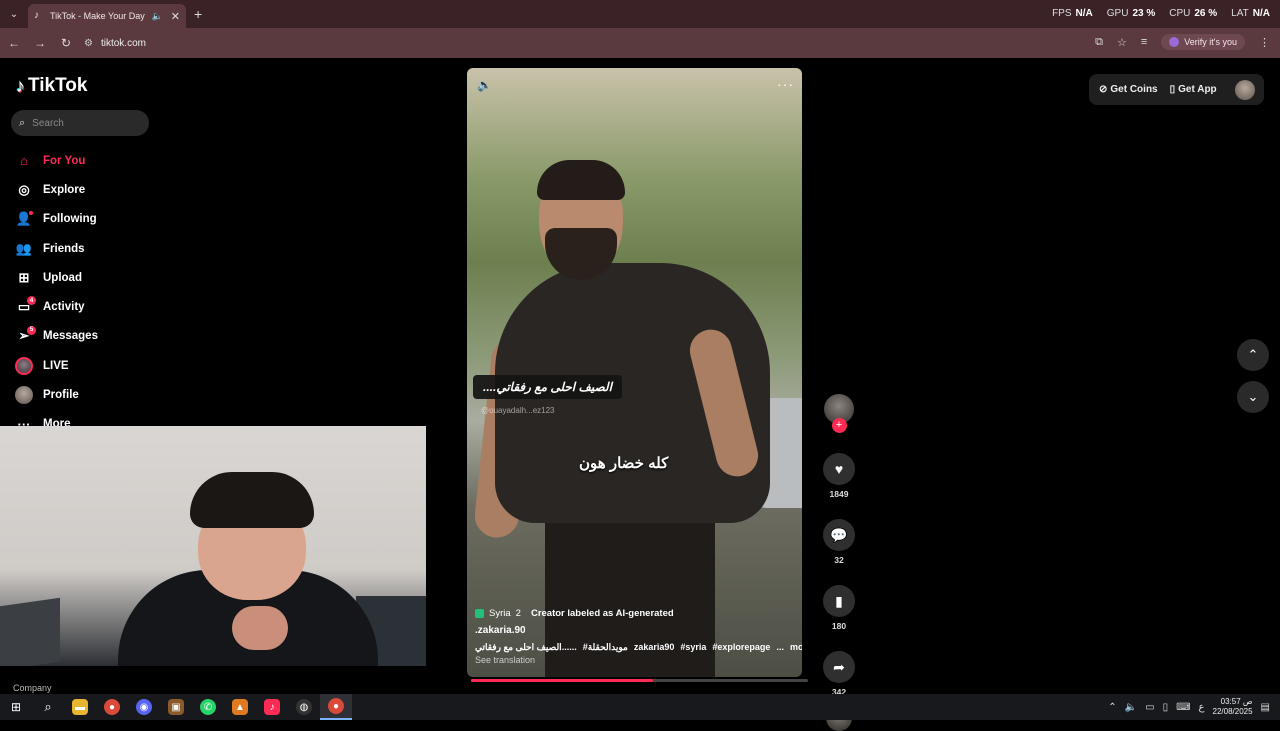 The image size is (1280, 731). I want to click on save-button: ▮, so click(839, 601).